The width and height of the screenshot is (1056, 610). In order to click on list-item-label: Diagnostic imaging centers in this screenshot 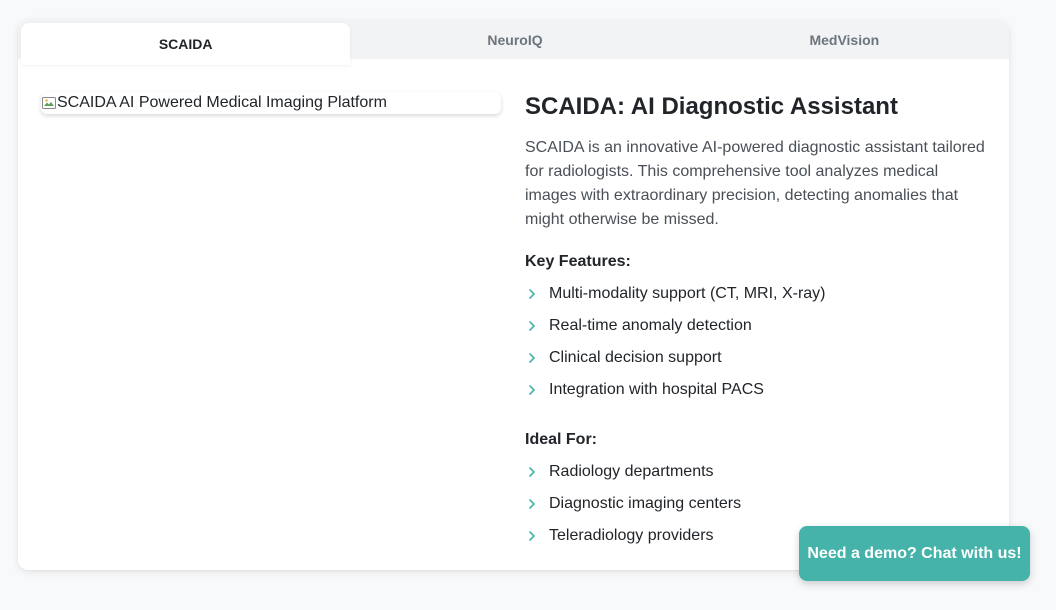, I will do `click(645, 503)`.